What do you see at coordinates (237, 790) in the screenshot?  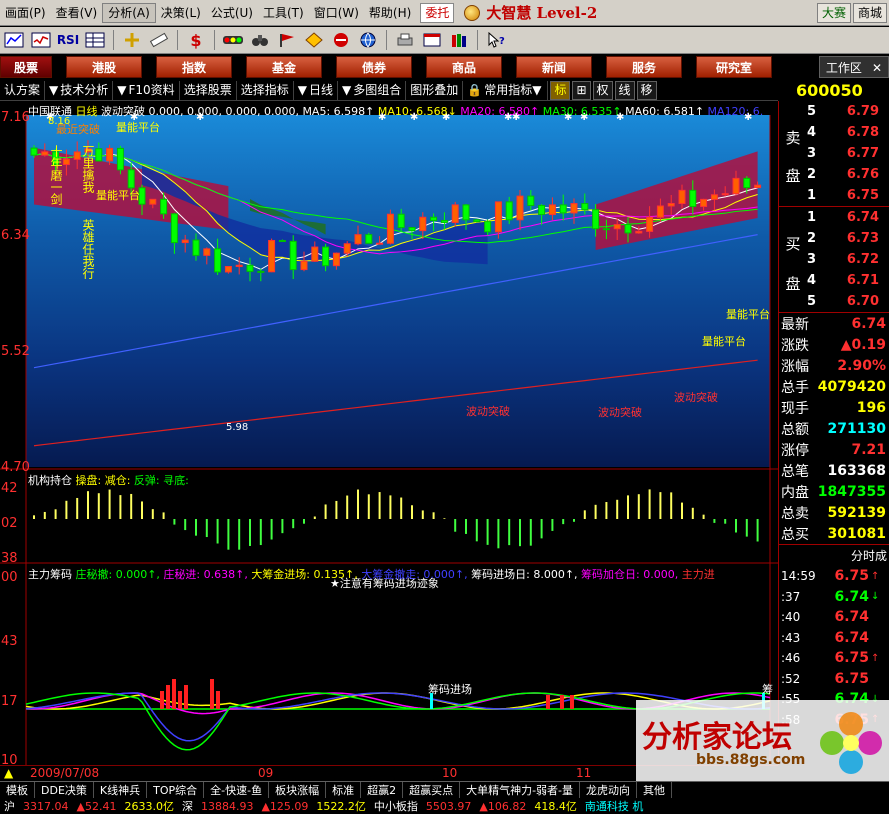 I see `template-tab: 全-快速-鱼` at bounding box center [237, 790].